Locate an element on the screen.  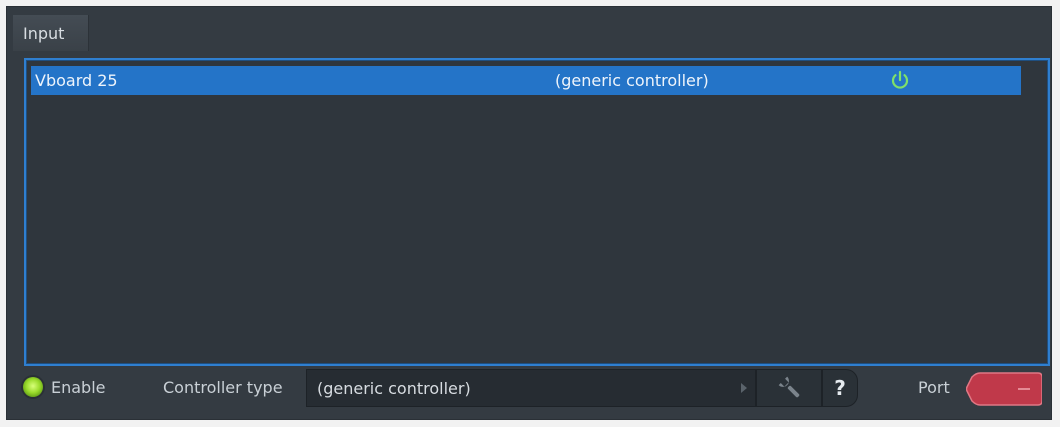
device-name: Vboard 25 is located at coordinates (76, 80).